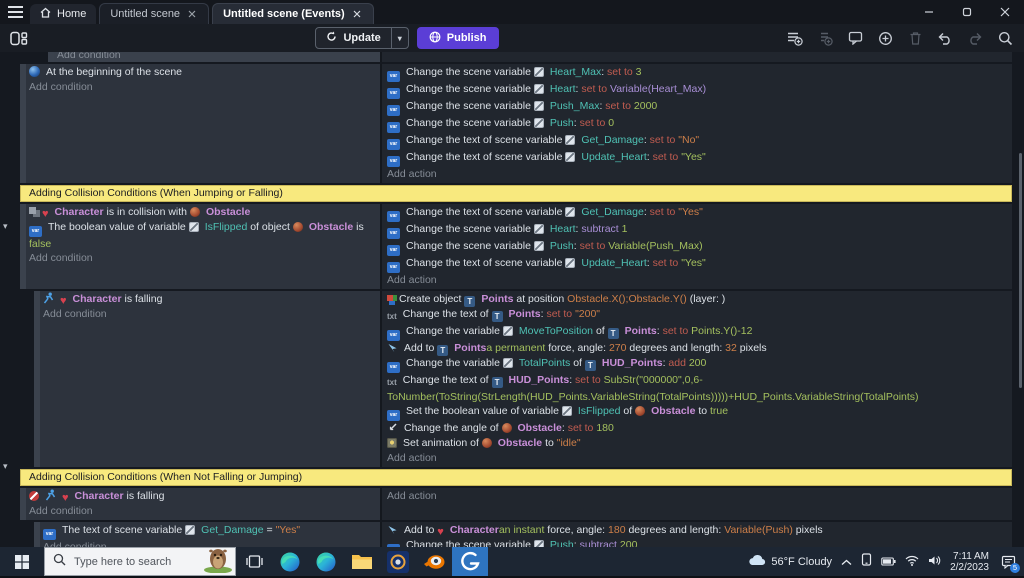 The image size is (1024, 578). I want to click on conditions-cell: Add condition, so click(214, 57).